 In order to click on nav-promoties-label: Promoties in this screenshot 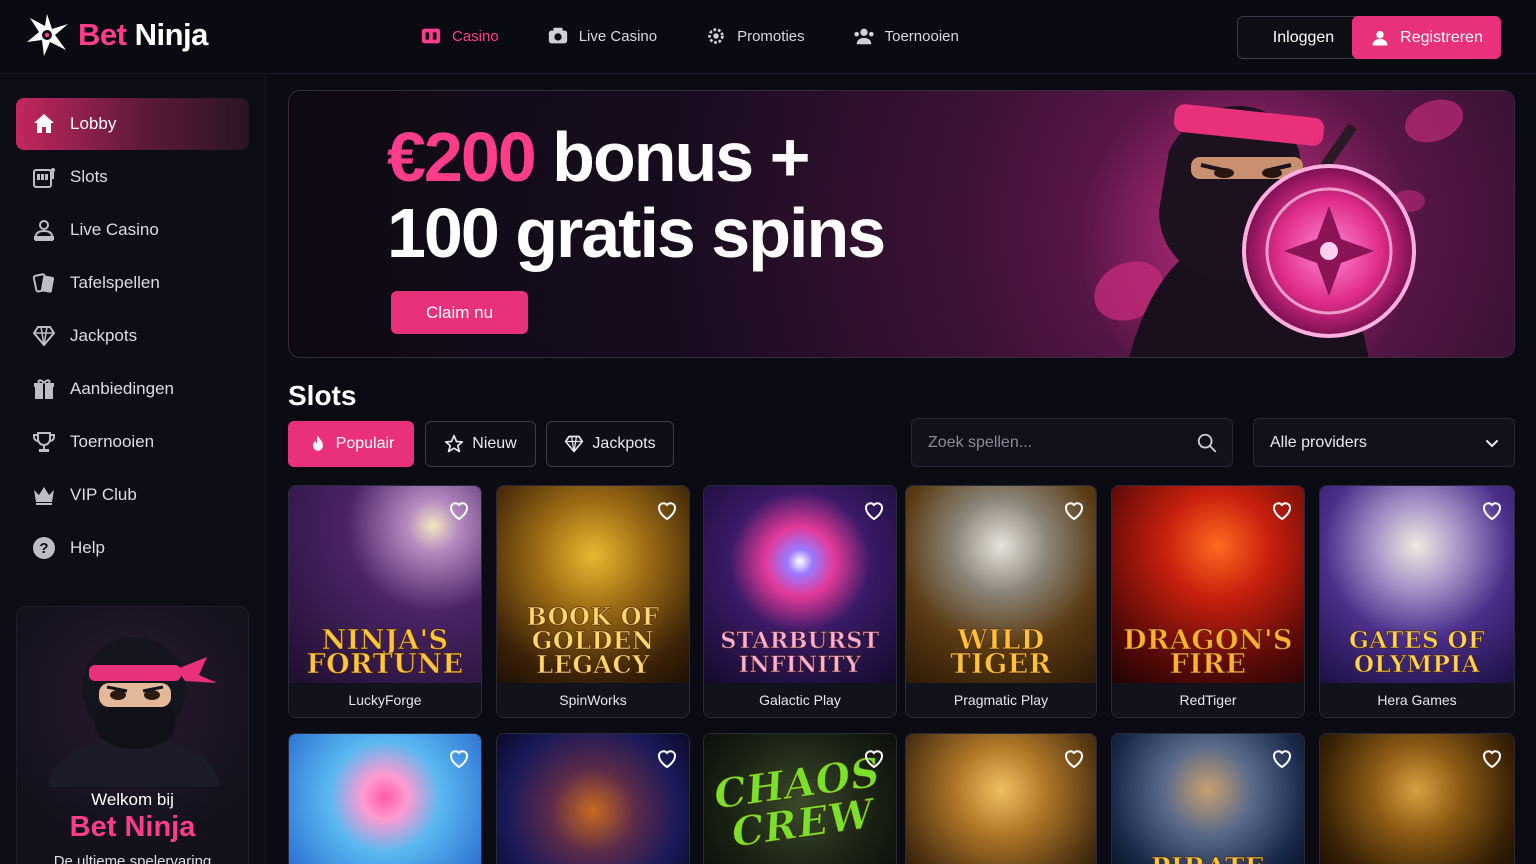, I will do `click(771, 36)`.